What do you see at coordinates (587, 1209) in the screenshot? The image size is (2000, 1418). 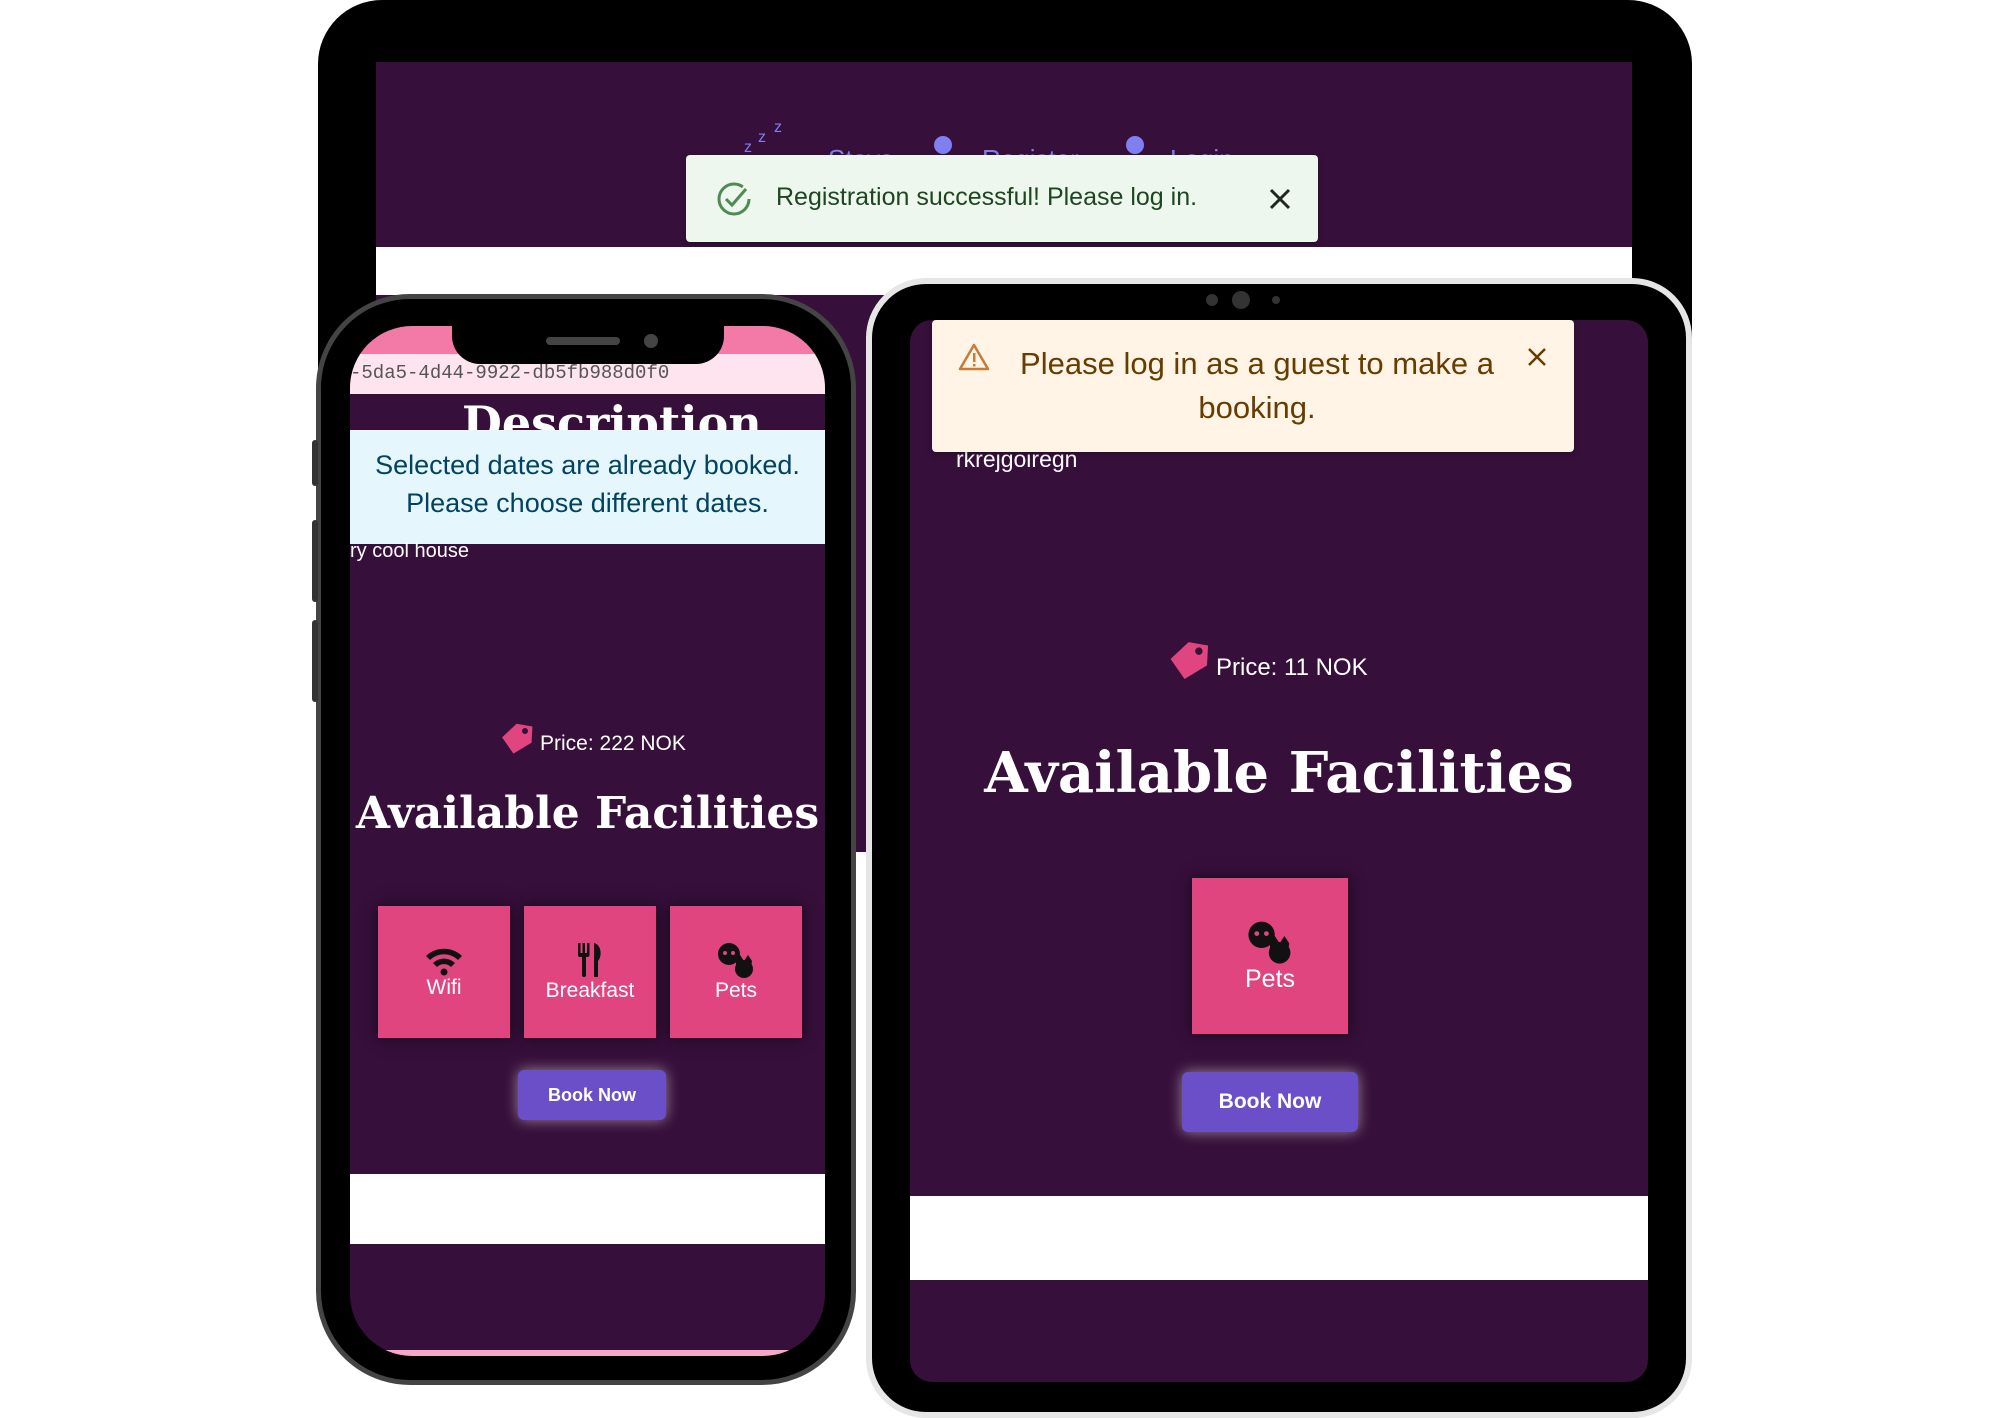 I see `phone-footer` at bounding box center [587, 1209].